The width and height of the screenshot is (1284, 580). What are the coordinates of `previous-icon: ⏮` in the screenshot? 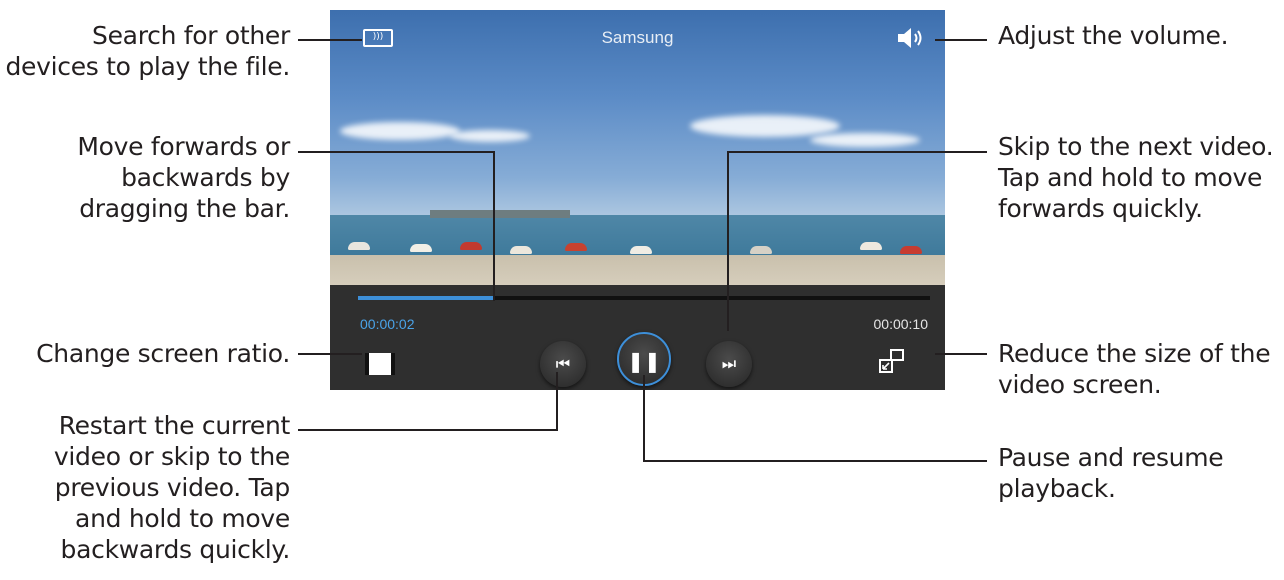 It's located at (563, 363).